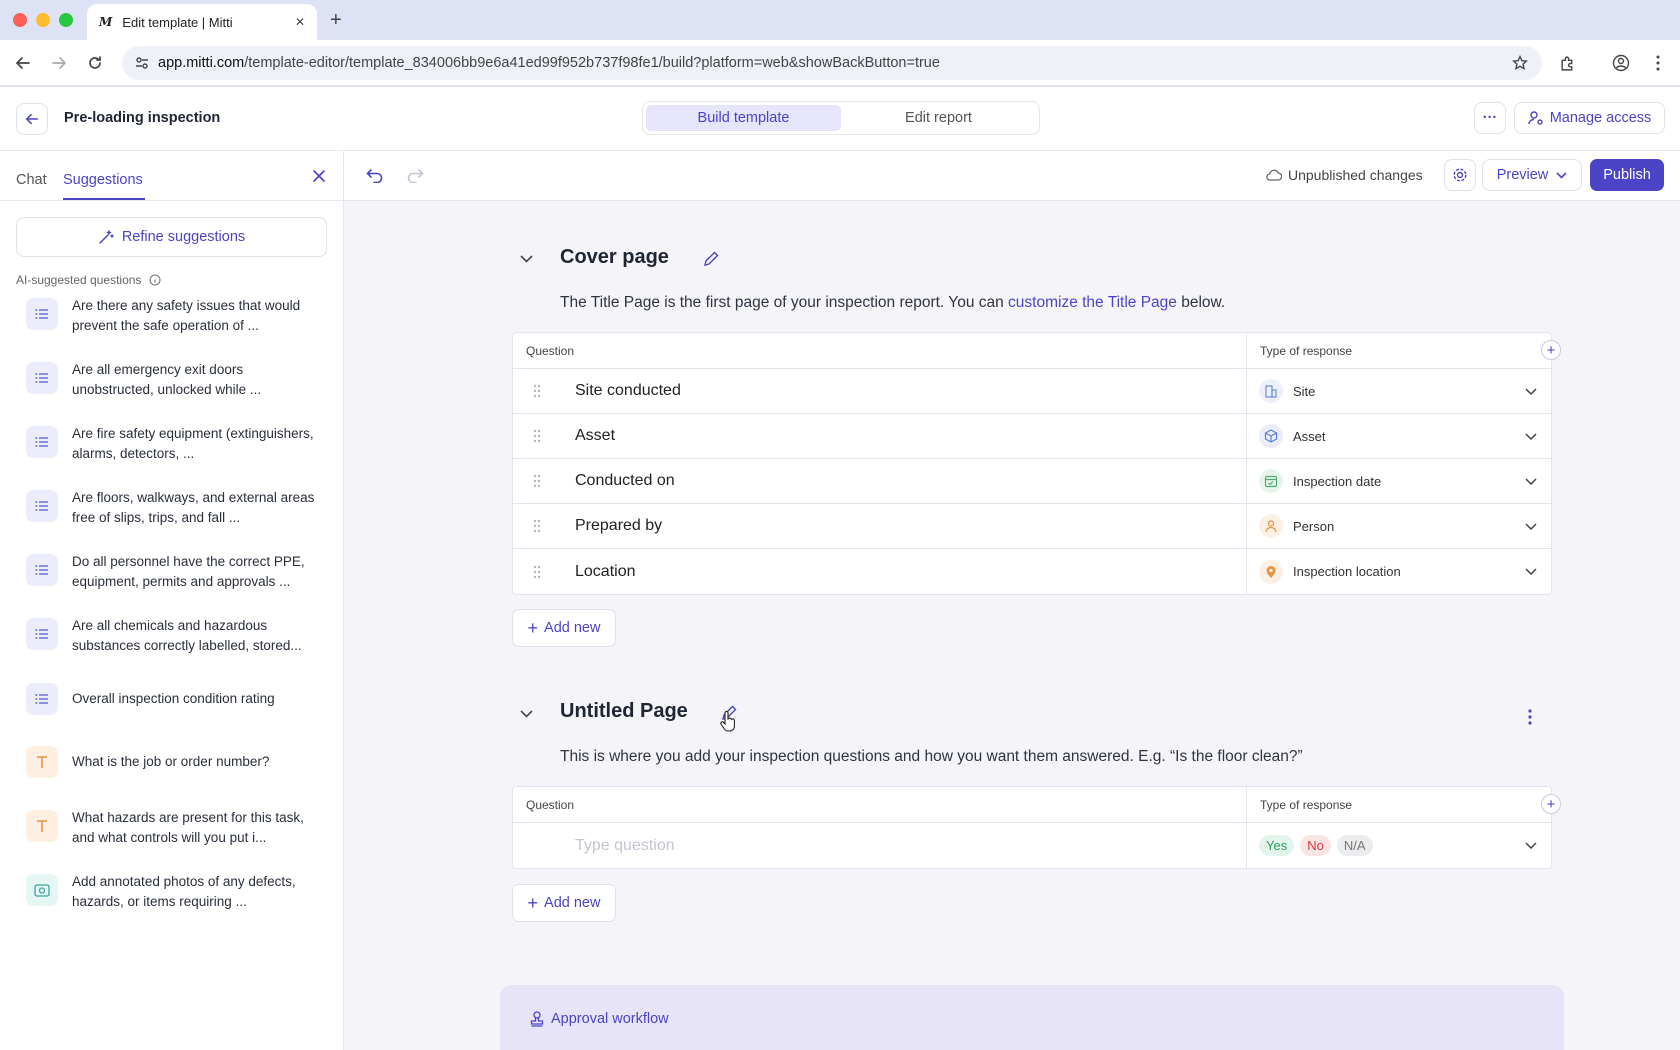 This screenshot has height=1050, width=1680. Describe the element at coordinates (23, 63) in the screenshot. I see `back-arrow-icon` at that location.